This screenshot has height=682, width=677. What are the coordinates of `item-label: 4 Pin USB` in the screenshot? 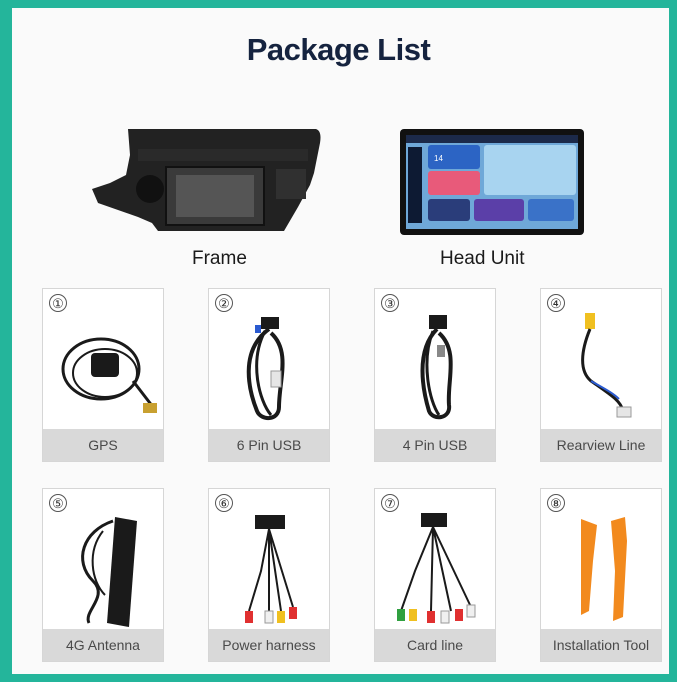 It's located at (435, 445).